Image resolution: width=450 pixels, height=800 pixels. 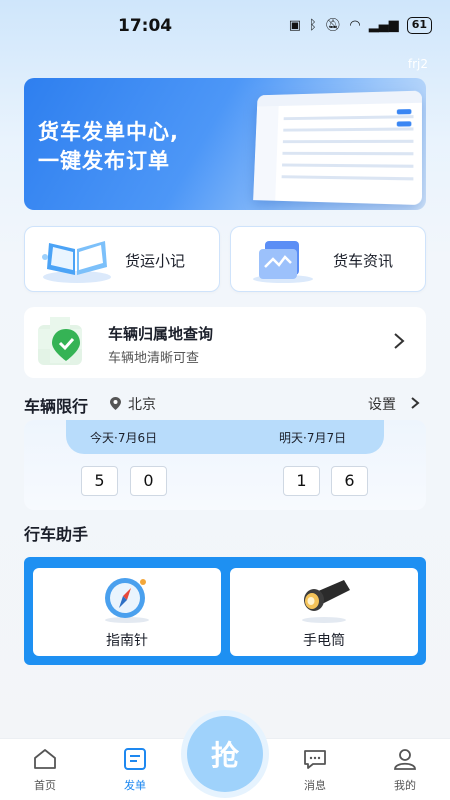 What do you see at coordinates (283, 262) in the screenshot?
I see `news-icon` at bounding box center [283, 262].